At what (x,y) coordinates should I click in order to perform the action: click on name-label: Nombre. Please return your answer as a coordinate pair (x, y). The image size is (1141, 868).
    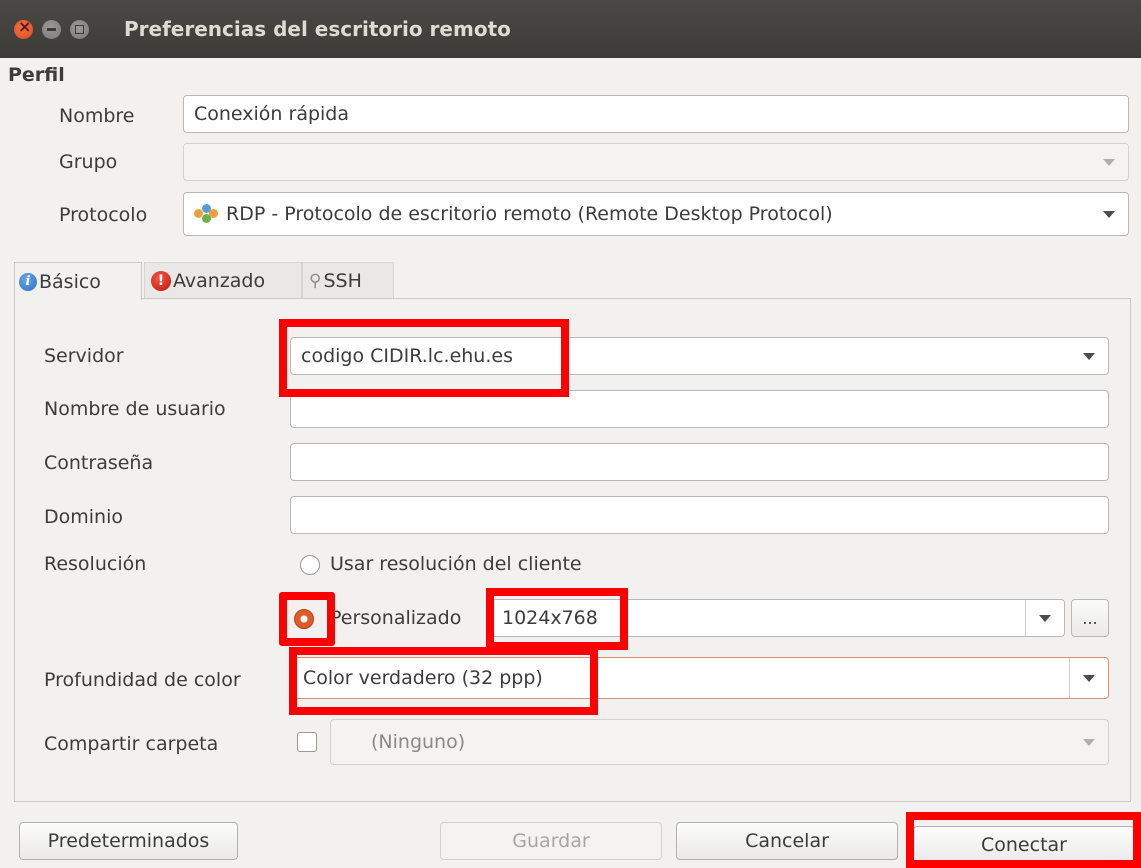
    Looking at the image, I should click on (97, 116).